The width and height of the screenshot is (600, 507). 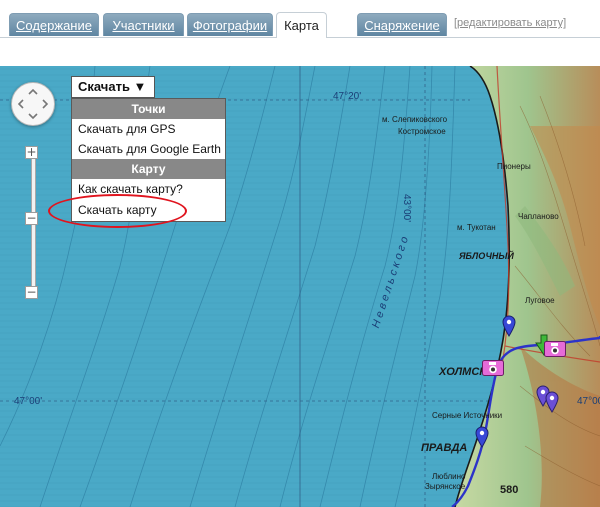 I want to click on menu-section-map: Карту, so click(x=148, y=169).